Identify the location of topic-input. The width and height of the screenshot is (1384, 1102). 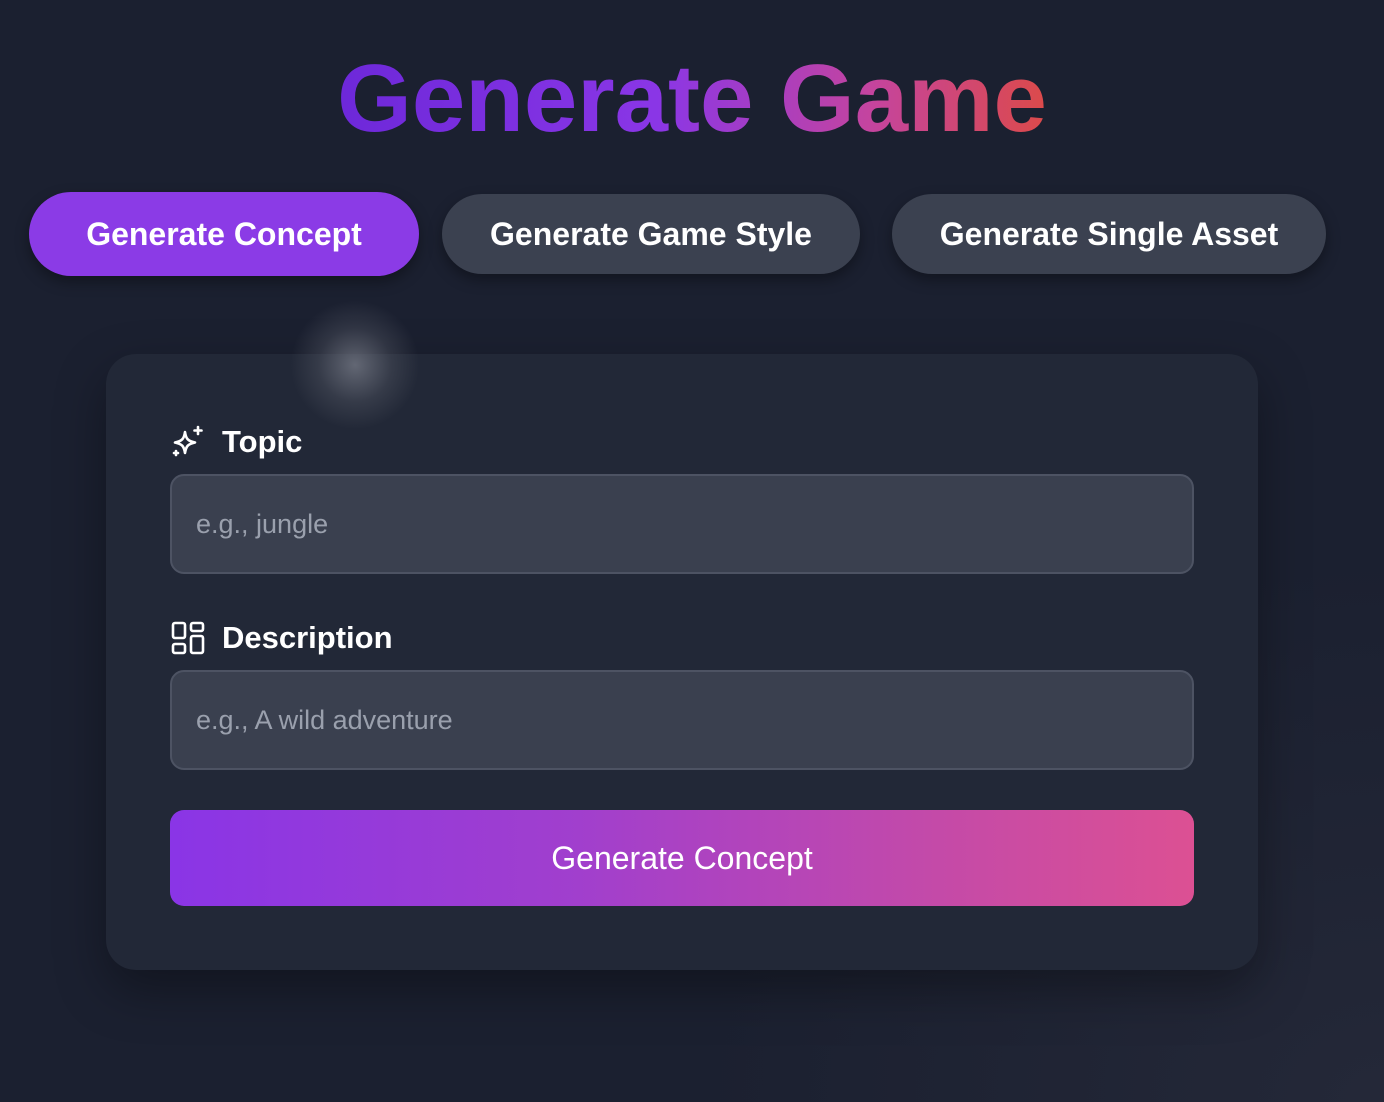
(682, 524).